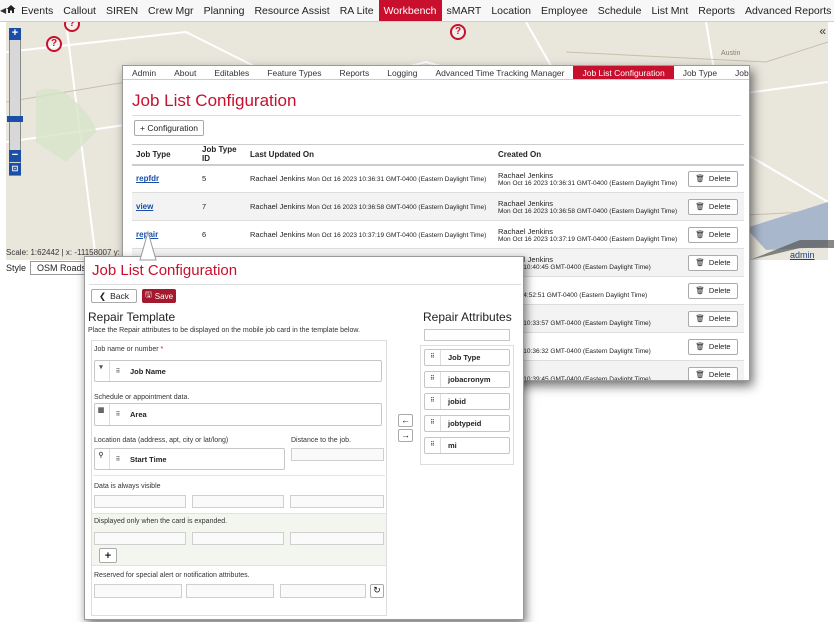 The image size is (834, 622). What do you see at coordinates (410, 10) in the screenshot?
I see `nav-item-workbench: Workbench` at bounding box center [410, 10].